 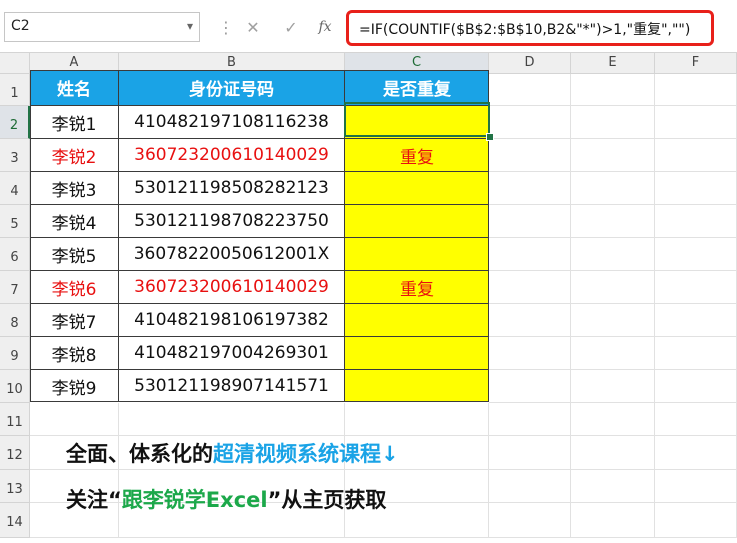 What do you see at coordinates (74, 122) in the screenshot?
I see `cell-name: 李锐1` at bounding box center [74, 122].